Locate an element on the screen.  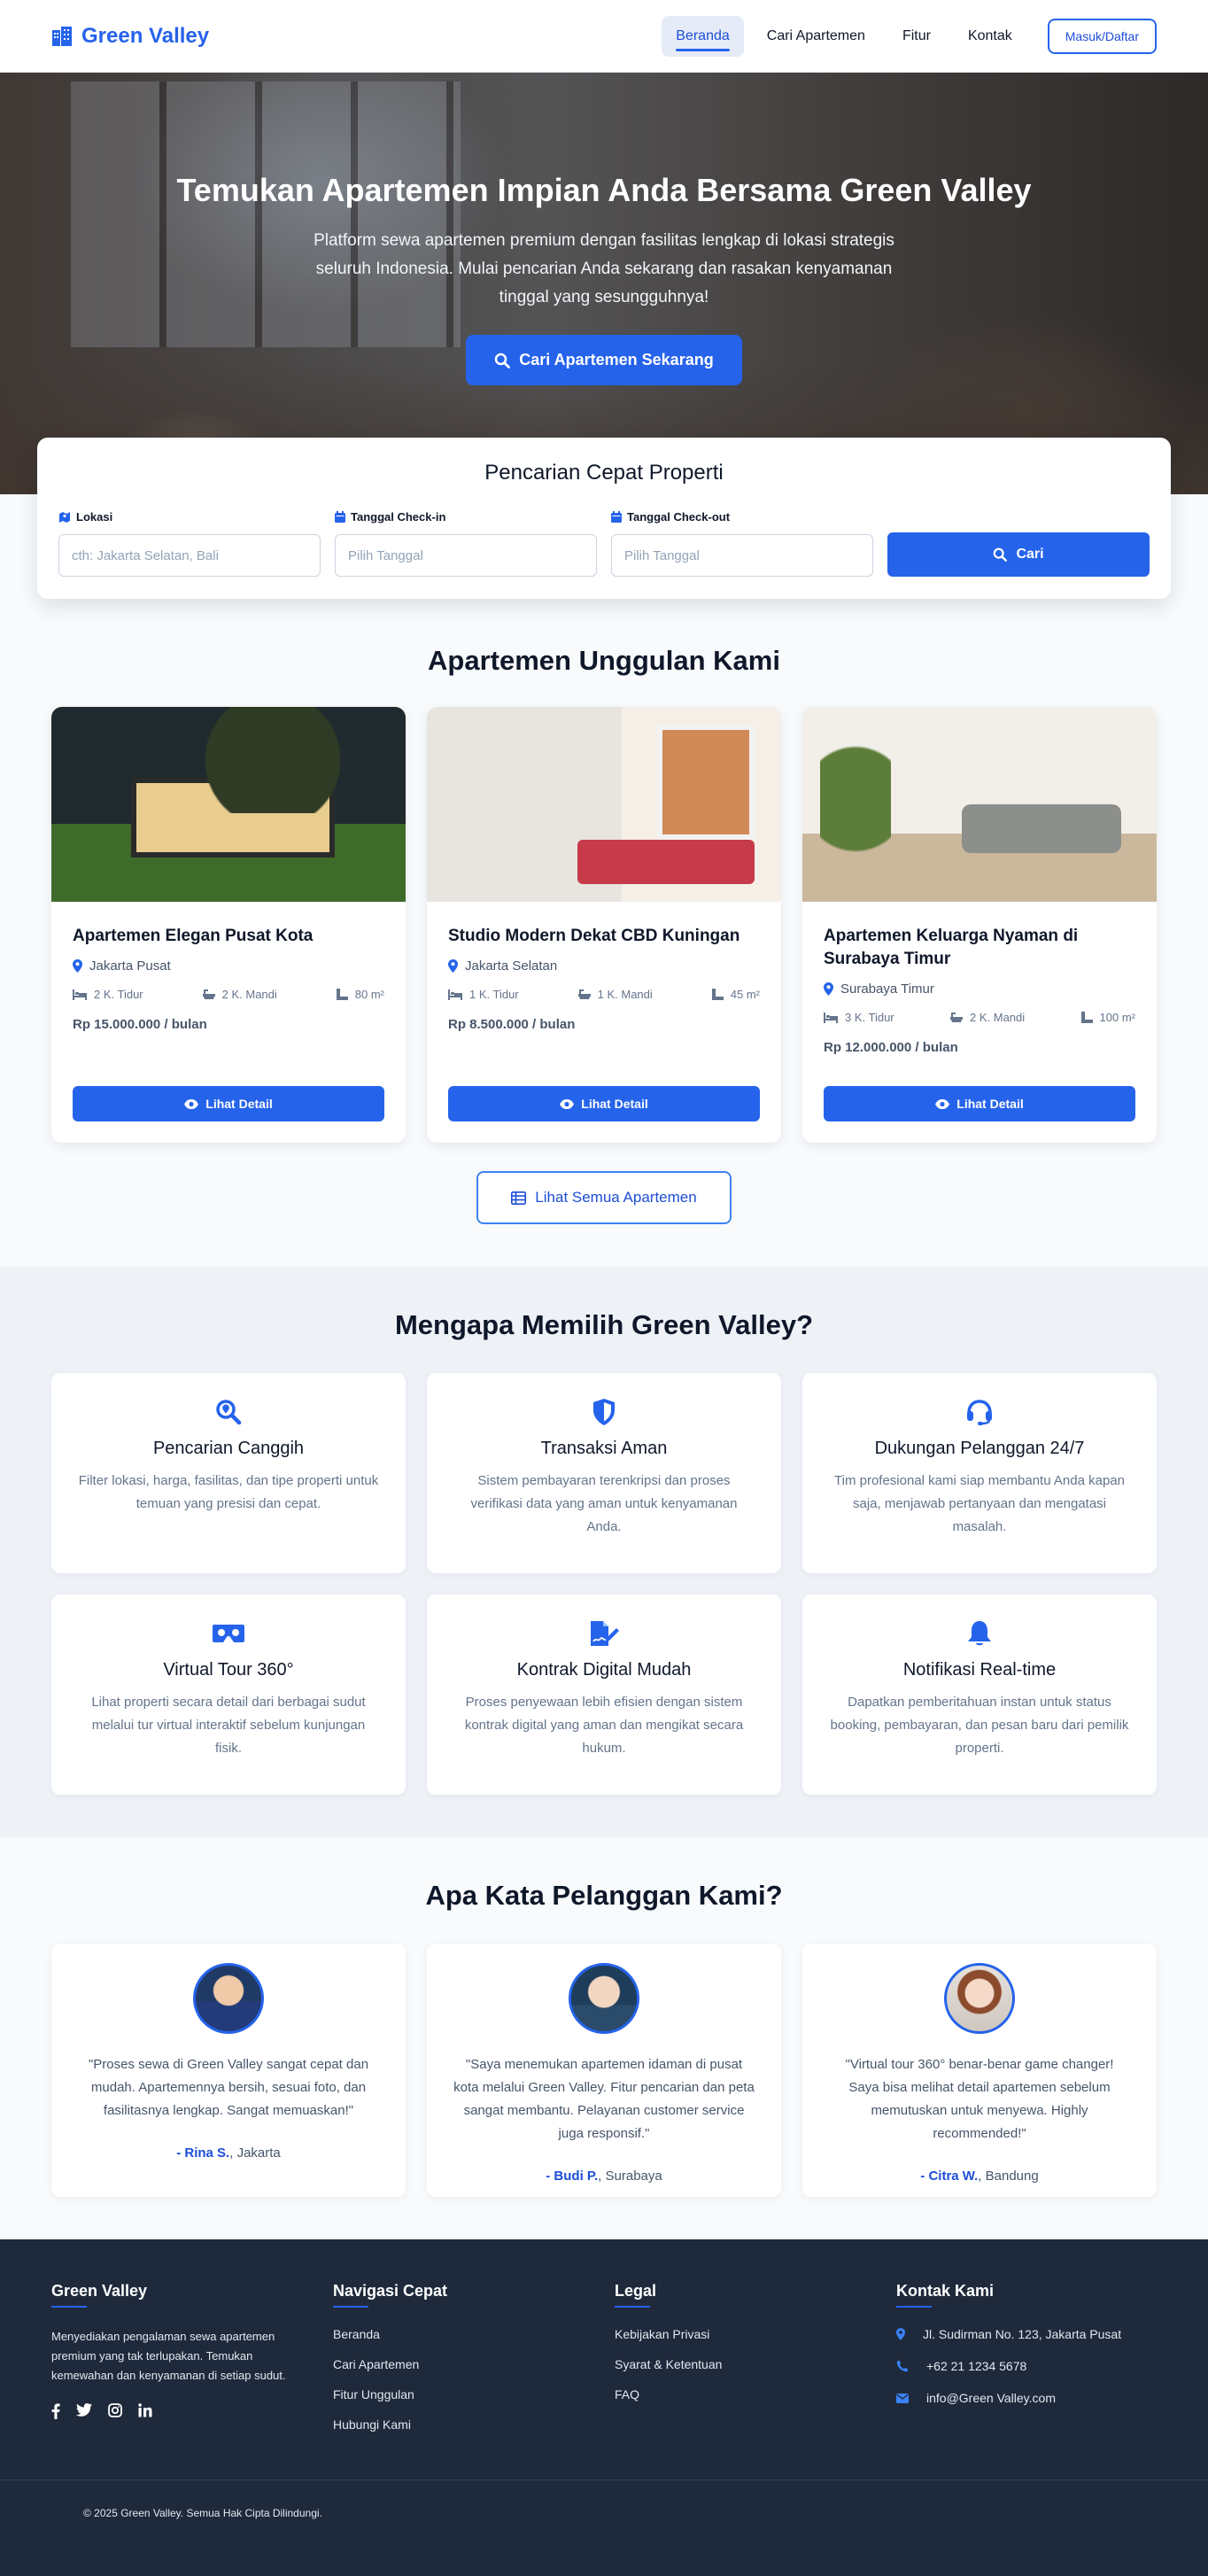
checkin-date-input is located at coordinates (466, 555).